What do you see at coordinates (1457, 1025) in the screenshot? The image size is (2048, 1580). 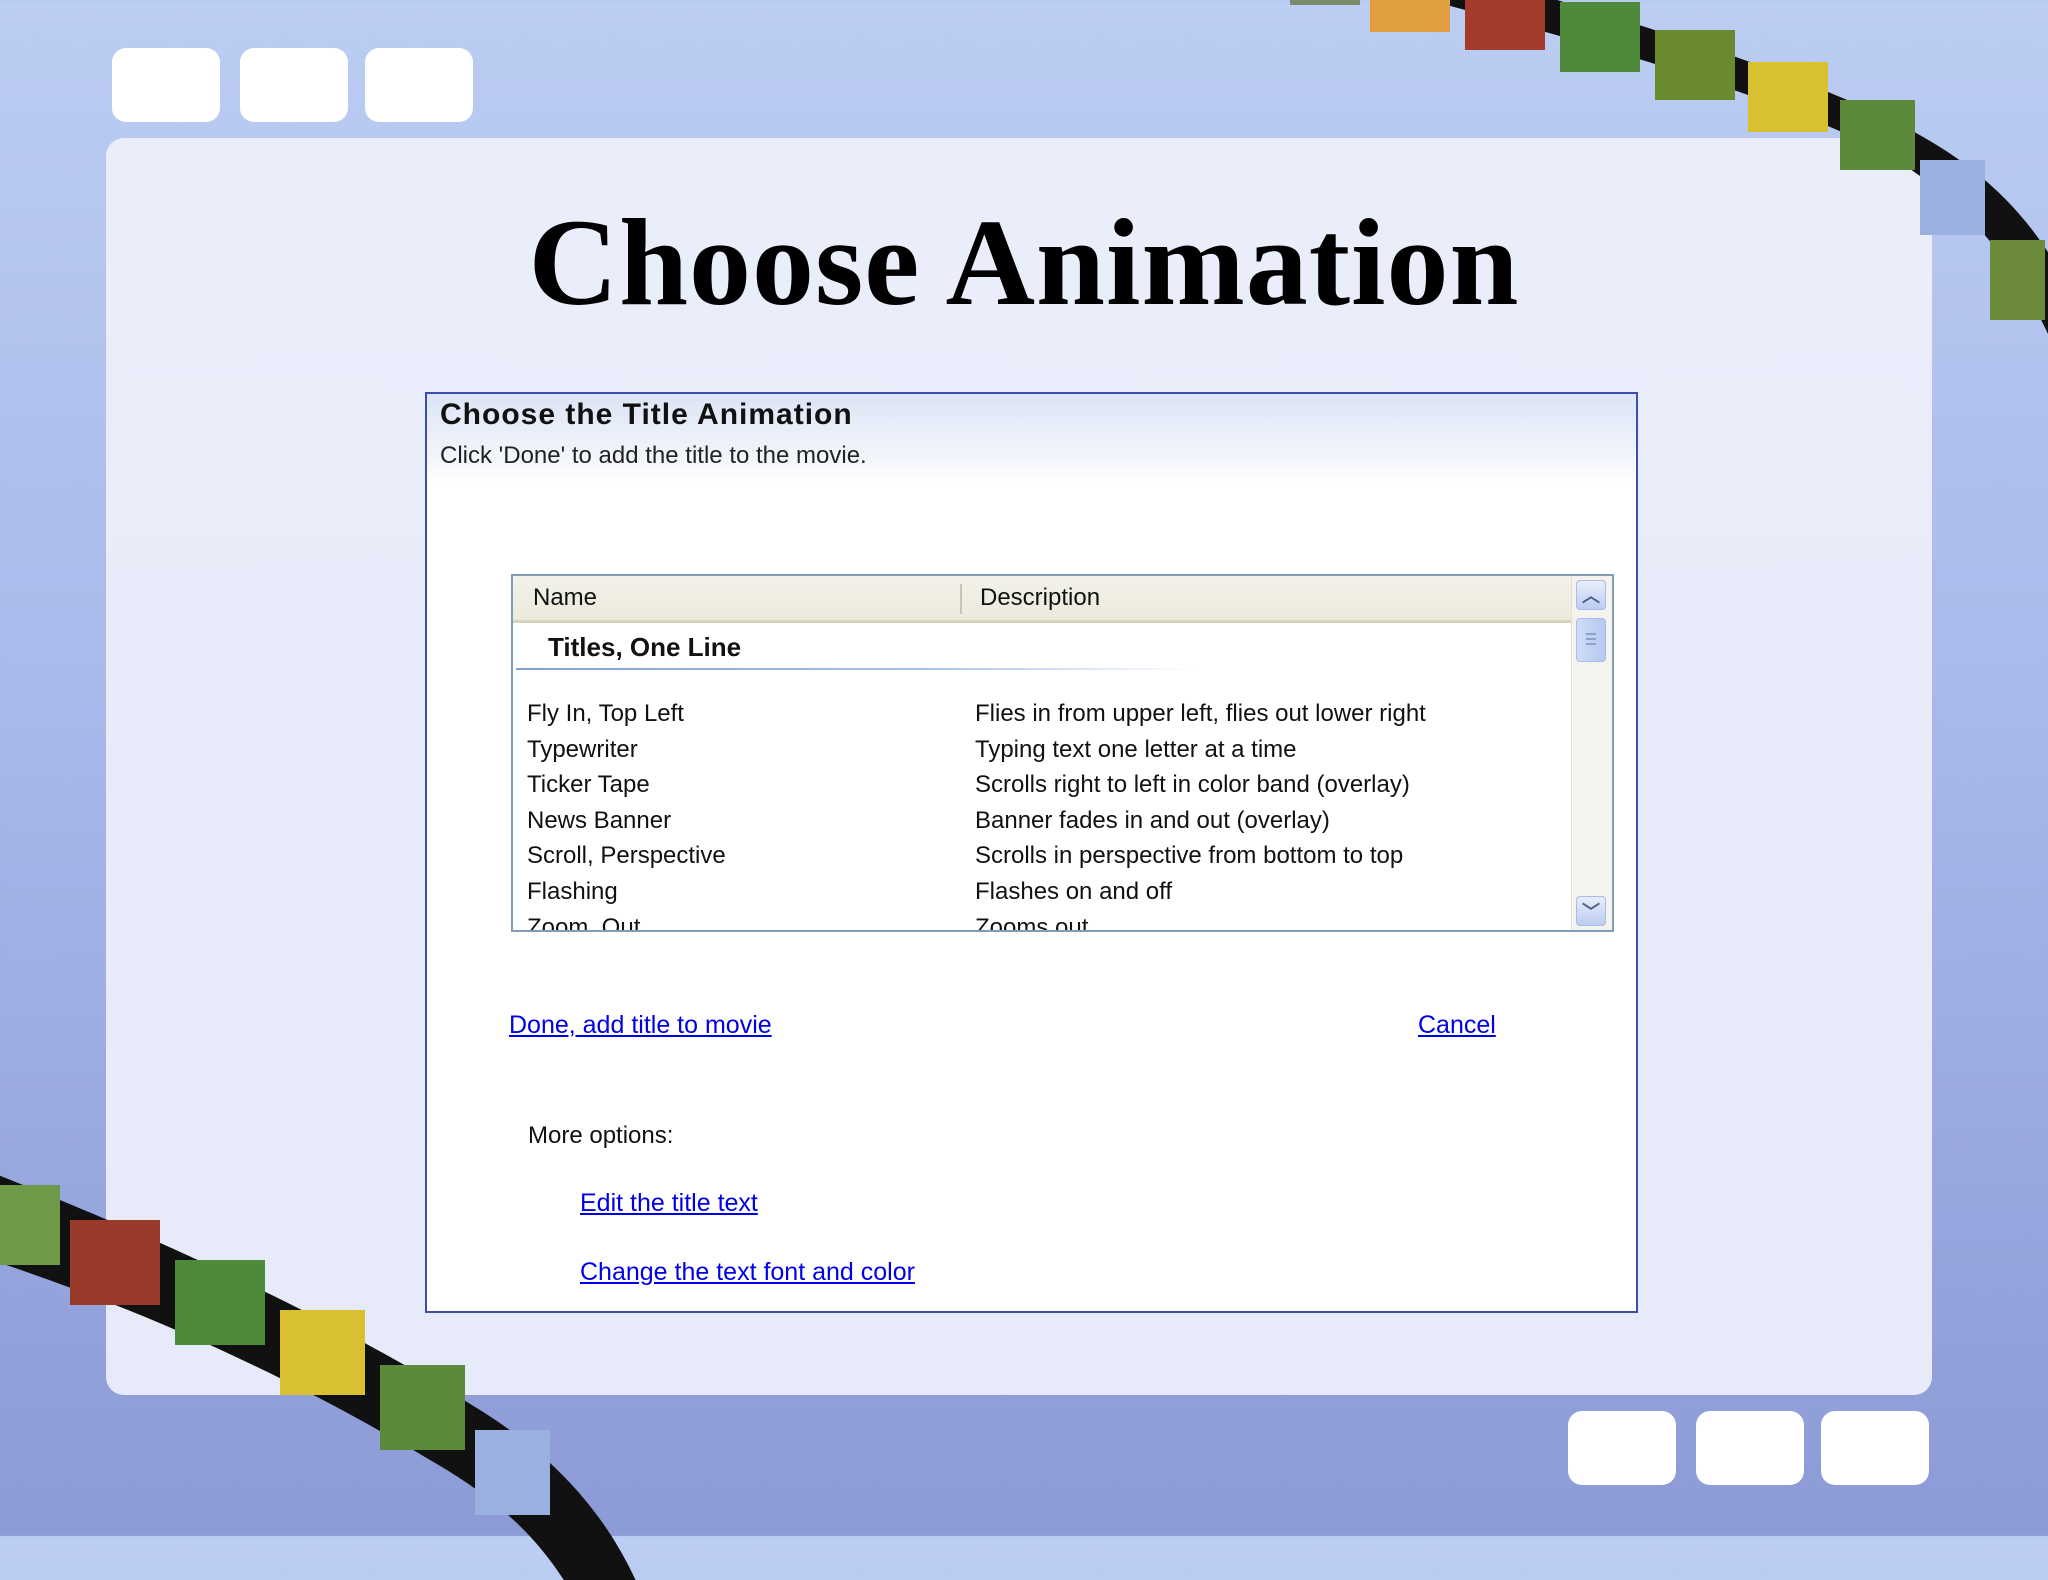 I see `cancel-link: Cancel` at bounding box center [1457, 1025].